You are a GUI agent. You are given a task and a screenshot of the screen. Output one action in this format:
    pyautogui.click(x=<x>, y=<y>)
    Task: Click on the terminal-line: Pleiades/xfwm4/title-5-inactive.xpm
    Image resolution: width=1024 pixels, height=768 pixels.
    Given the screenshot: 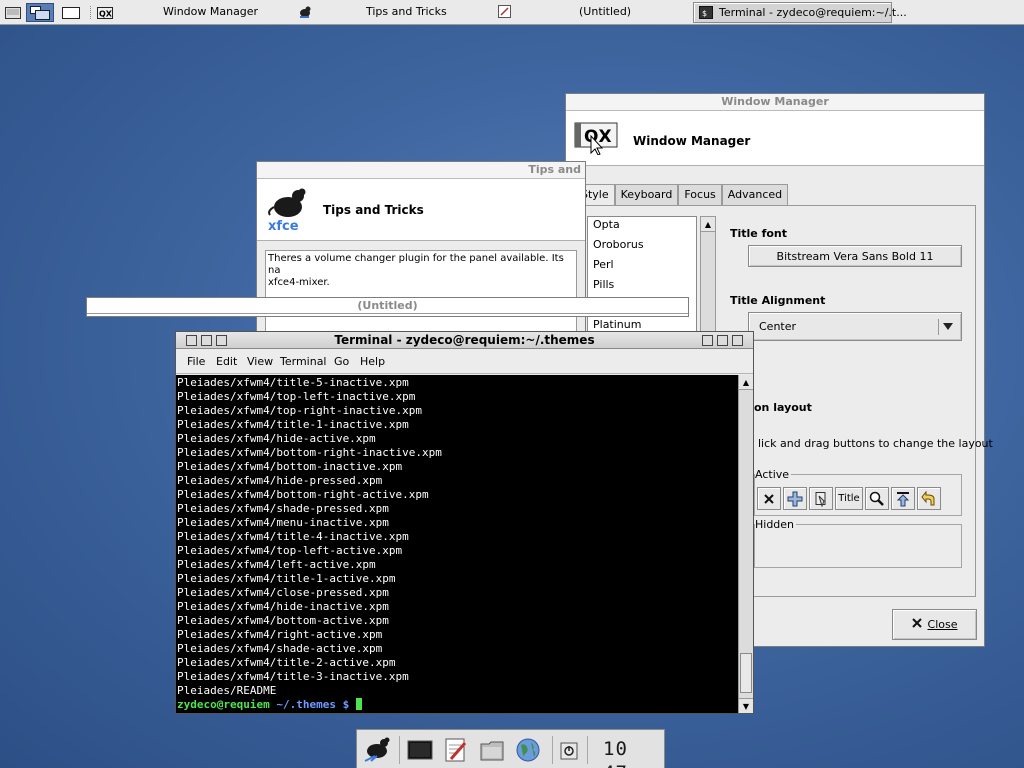 What is the action you would take?
    pyautogui.click(x=293, y=382)
    